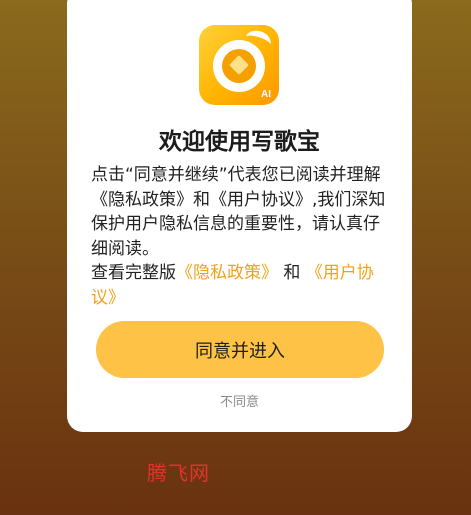 The image size is (471, 515). What do you see at coordinates (239, 400) in the screenshot?
I see `disagree-link: 不同意` at bounding box center [239, 400].